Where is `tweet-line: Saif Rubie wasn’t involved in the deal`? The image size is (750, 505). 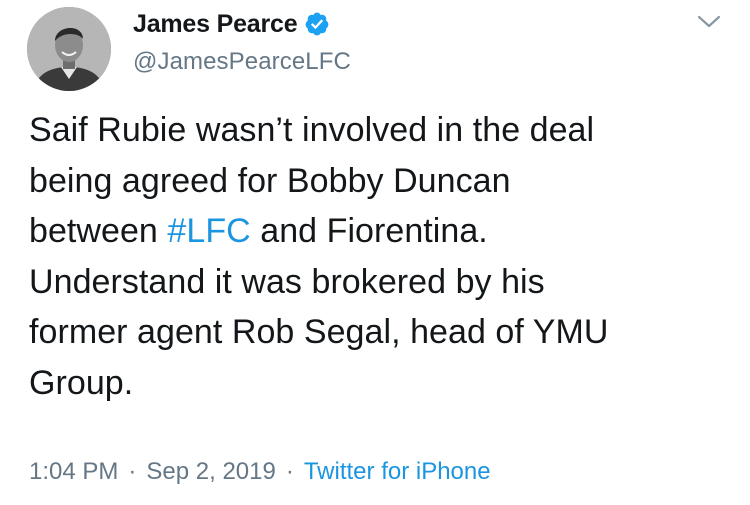
tweet-line: Saif Rubie wasn’t involved in the deal is located at coordinates (312, 130).